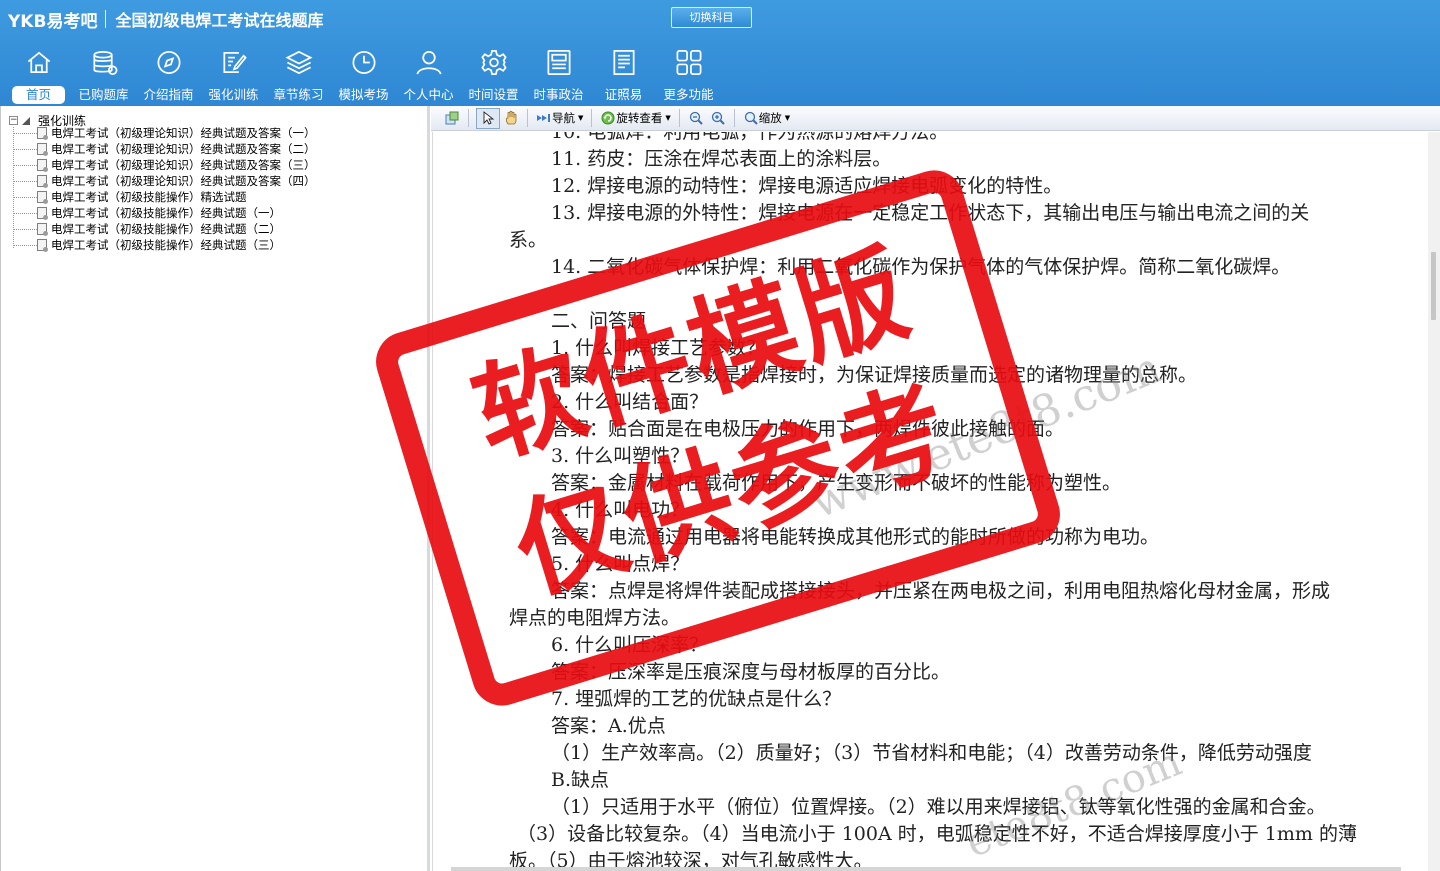 The image size is (1440, 871). Describe the element at coordinates (488, 118) in the screenshot. I see `select-tool-button` at that location.